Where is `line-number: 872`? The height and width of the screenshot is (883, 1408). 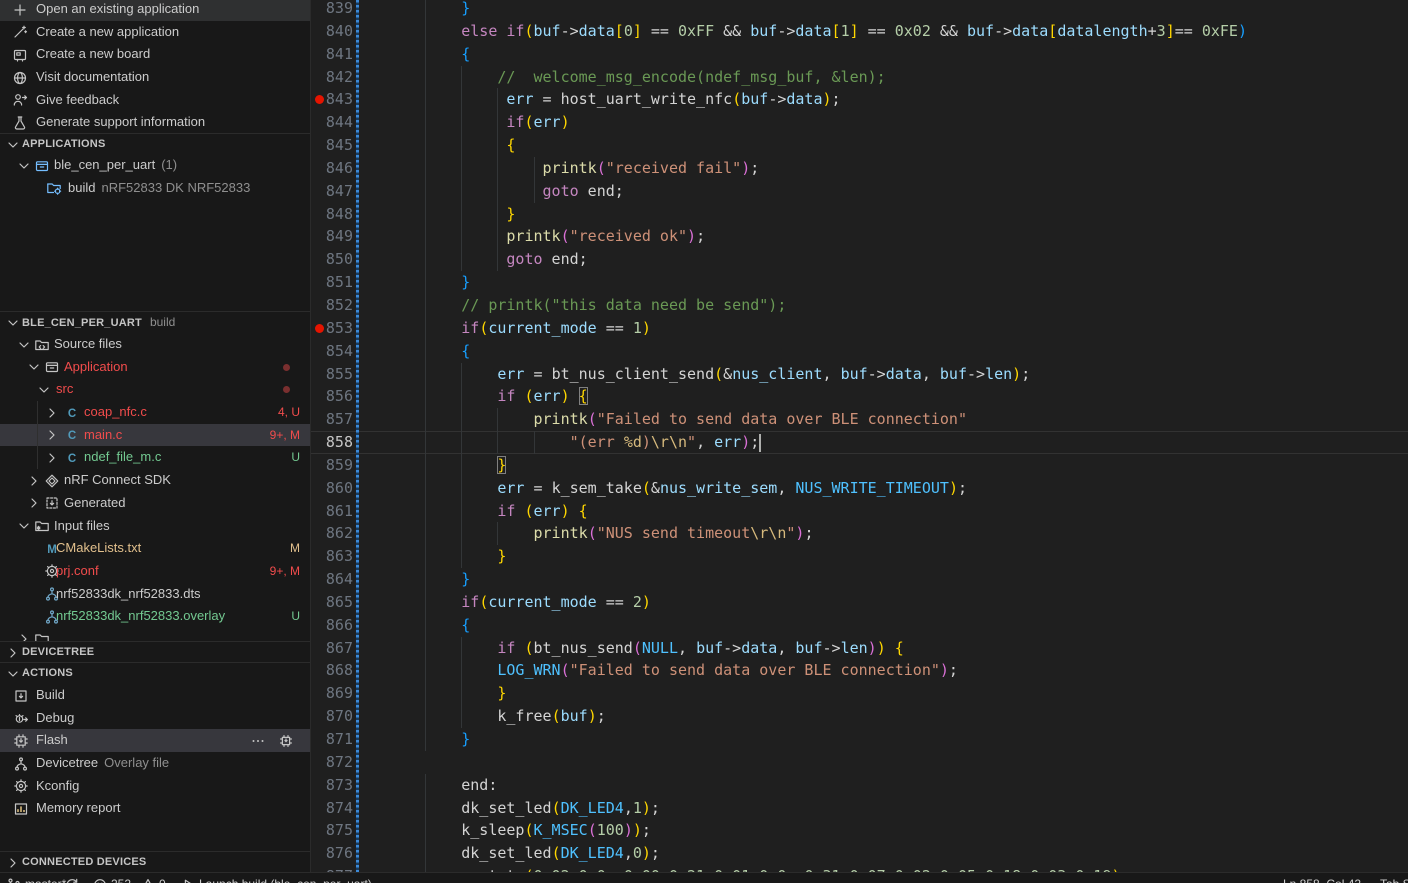
line-number: 872 is located at coordinates (332, 762).